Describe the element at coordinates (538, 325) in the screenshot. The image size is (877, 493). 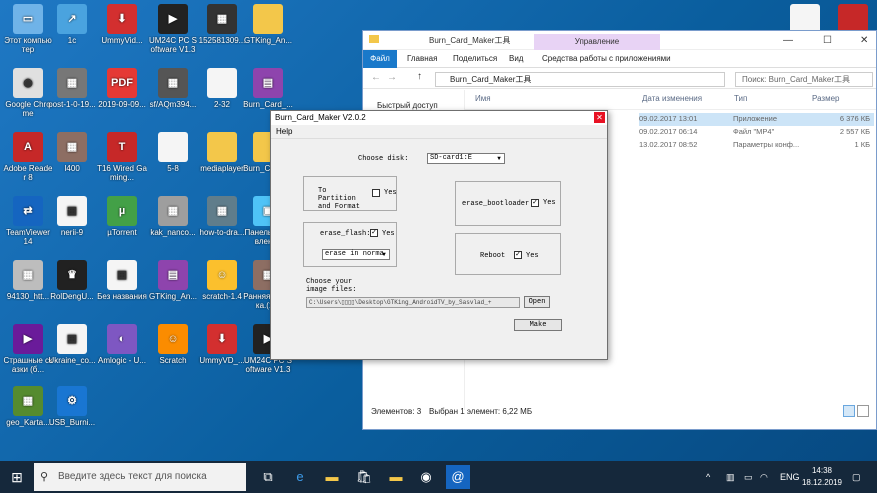
I see `make-button: Make` at that location.